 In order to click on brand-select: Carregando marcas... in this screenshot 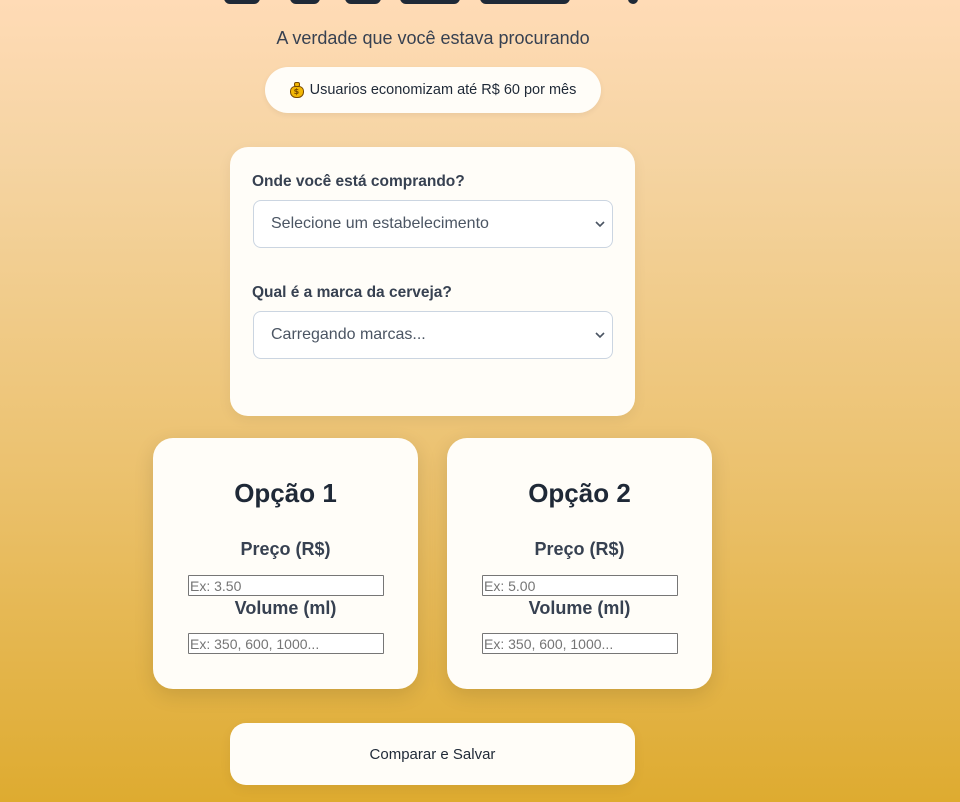, I will do `click(433, 335)`.